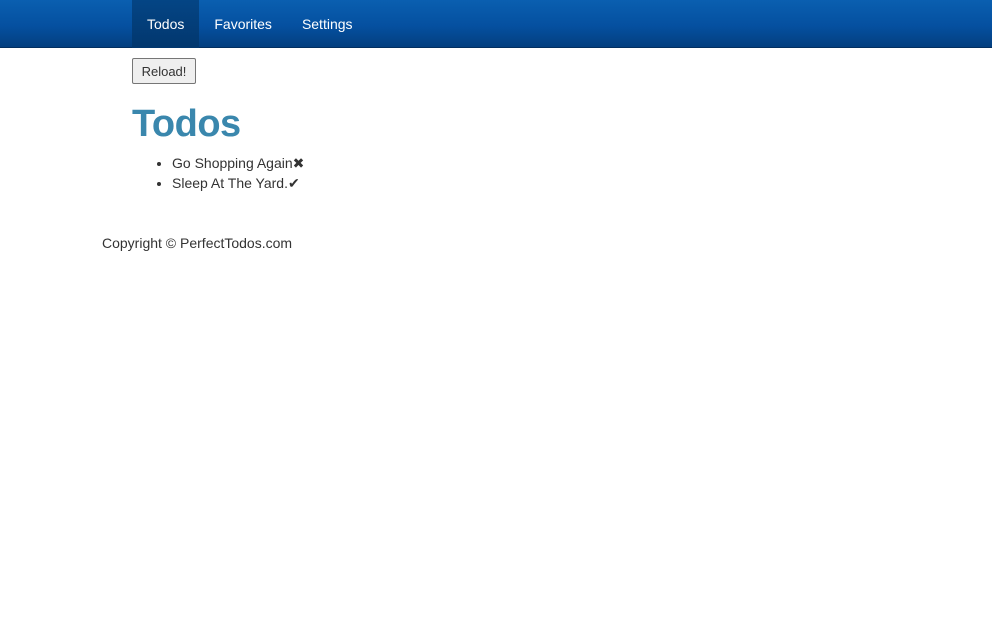 This screenshot has height=619, width=992. I want to click on nav-item-label: Todos, so click(166, 24).